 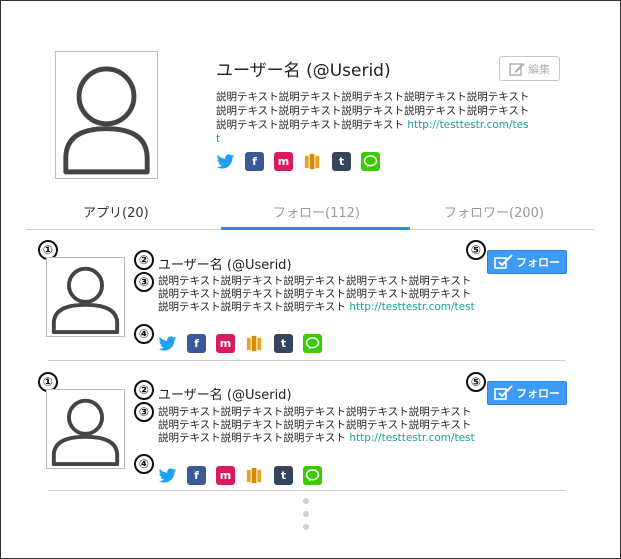 I want to click on active-tab-indicator, so click(x=315, y=228).